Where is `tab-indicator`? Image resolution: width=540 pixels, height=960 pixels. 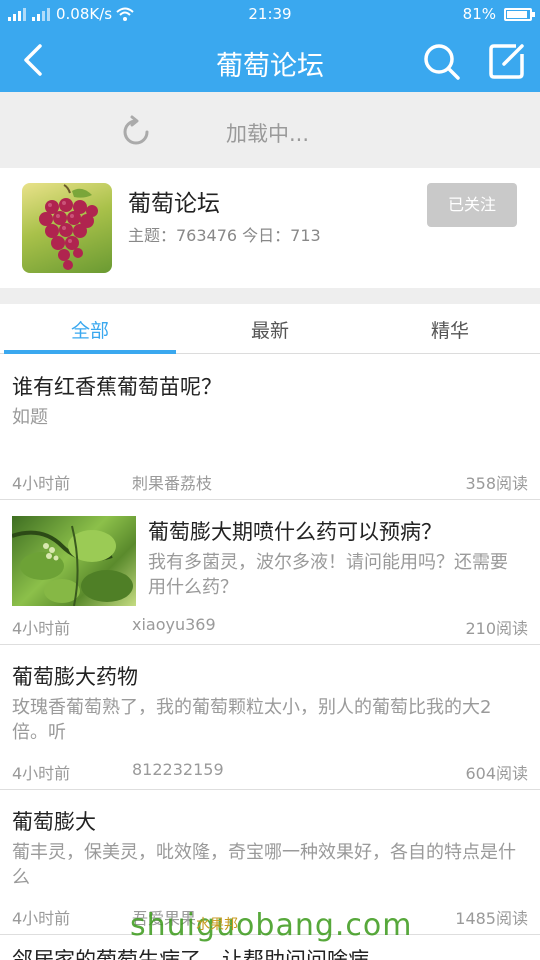 tab-indicator is located at coordinates (90, 352).